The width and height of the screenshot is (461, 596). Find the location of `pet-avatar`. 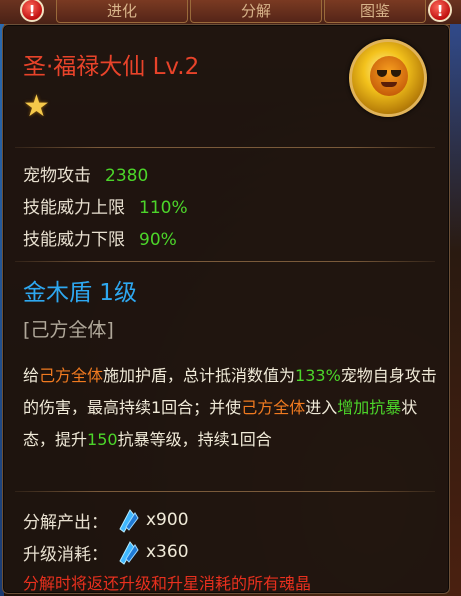

pet-avatar is located at coordinates (388, 78).